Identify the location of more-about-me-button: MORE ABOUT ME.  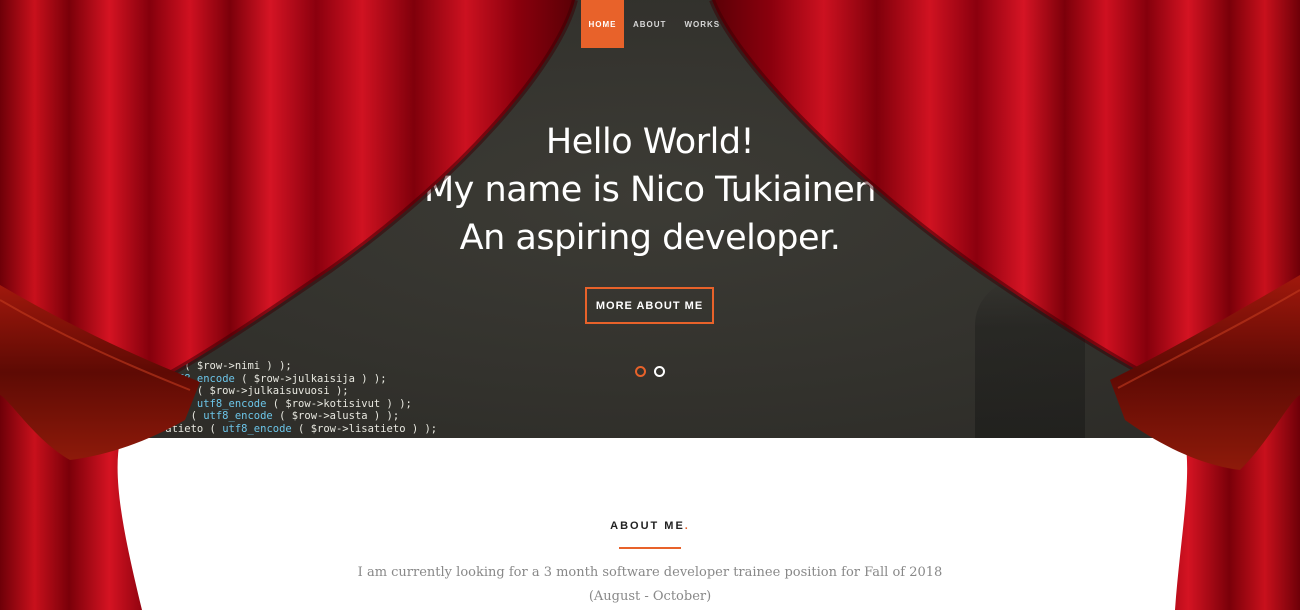
(649, 305).